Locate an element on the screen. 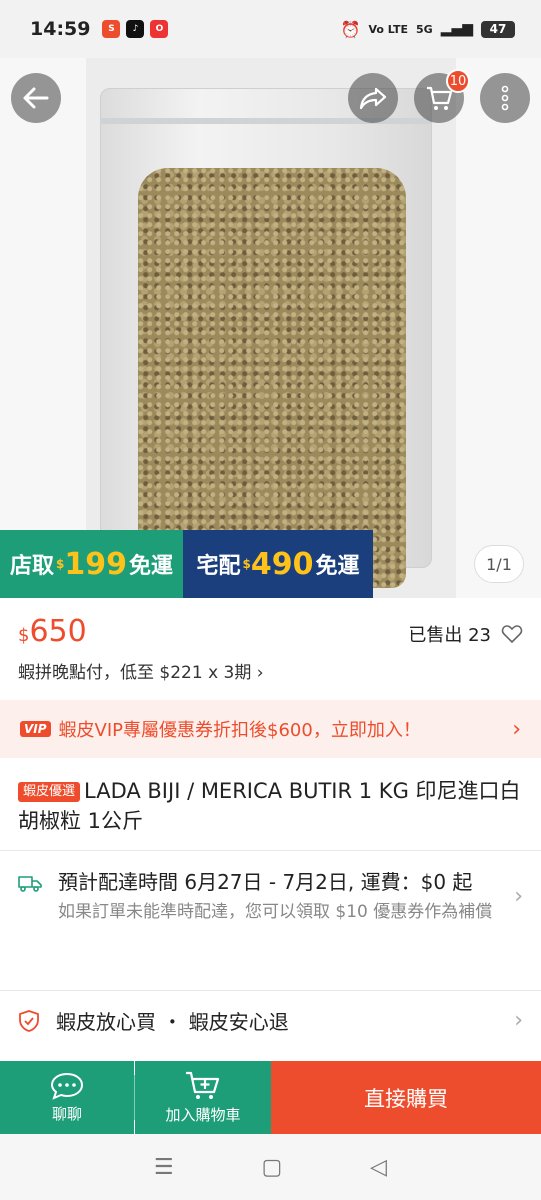 Image resolution: width=541 pixels, height=1200 pixels. vip-promo-bar: VIP 蝦皮VIP專屬優惠券折扣後$600，立即加入！ › is located at coordinates (270, 729).